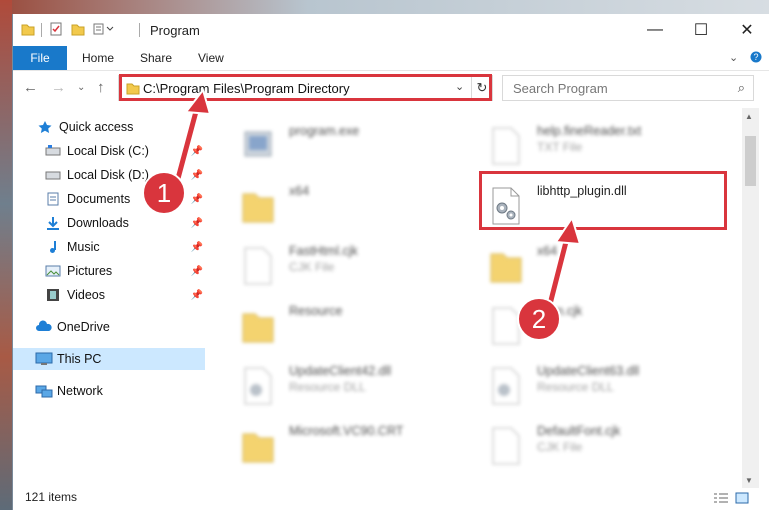 The image size is (769, 510). I want to click on callout-step-2: 2, so click(539, 319).